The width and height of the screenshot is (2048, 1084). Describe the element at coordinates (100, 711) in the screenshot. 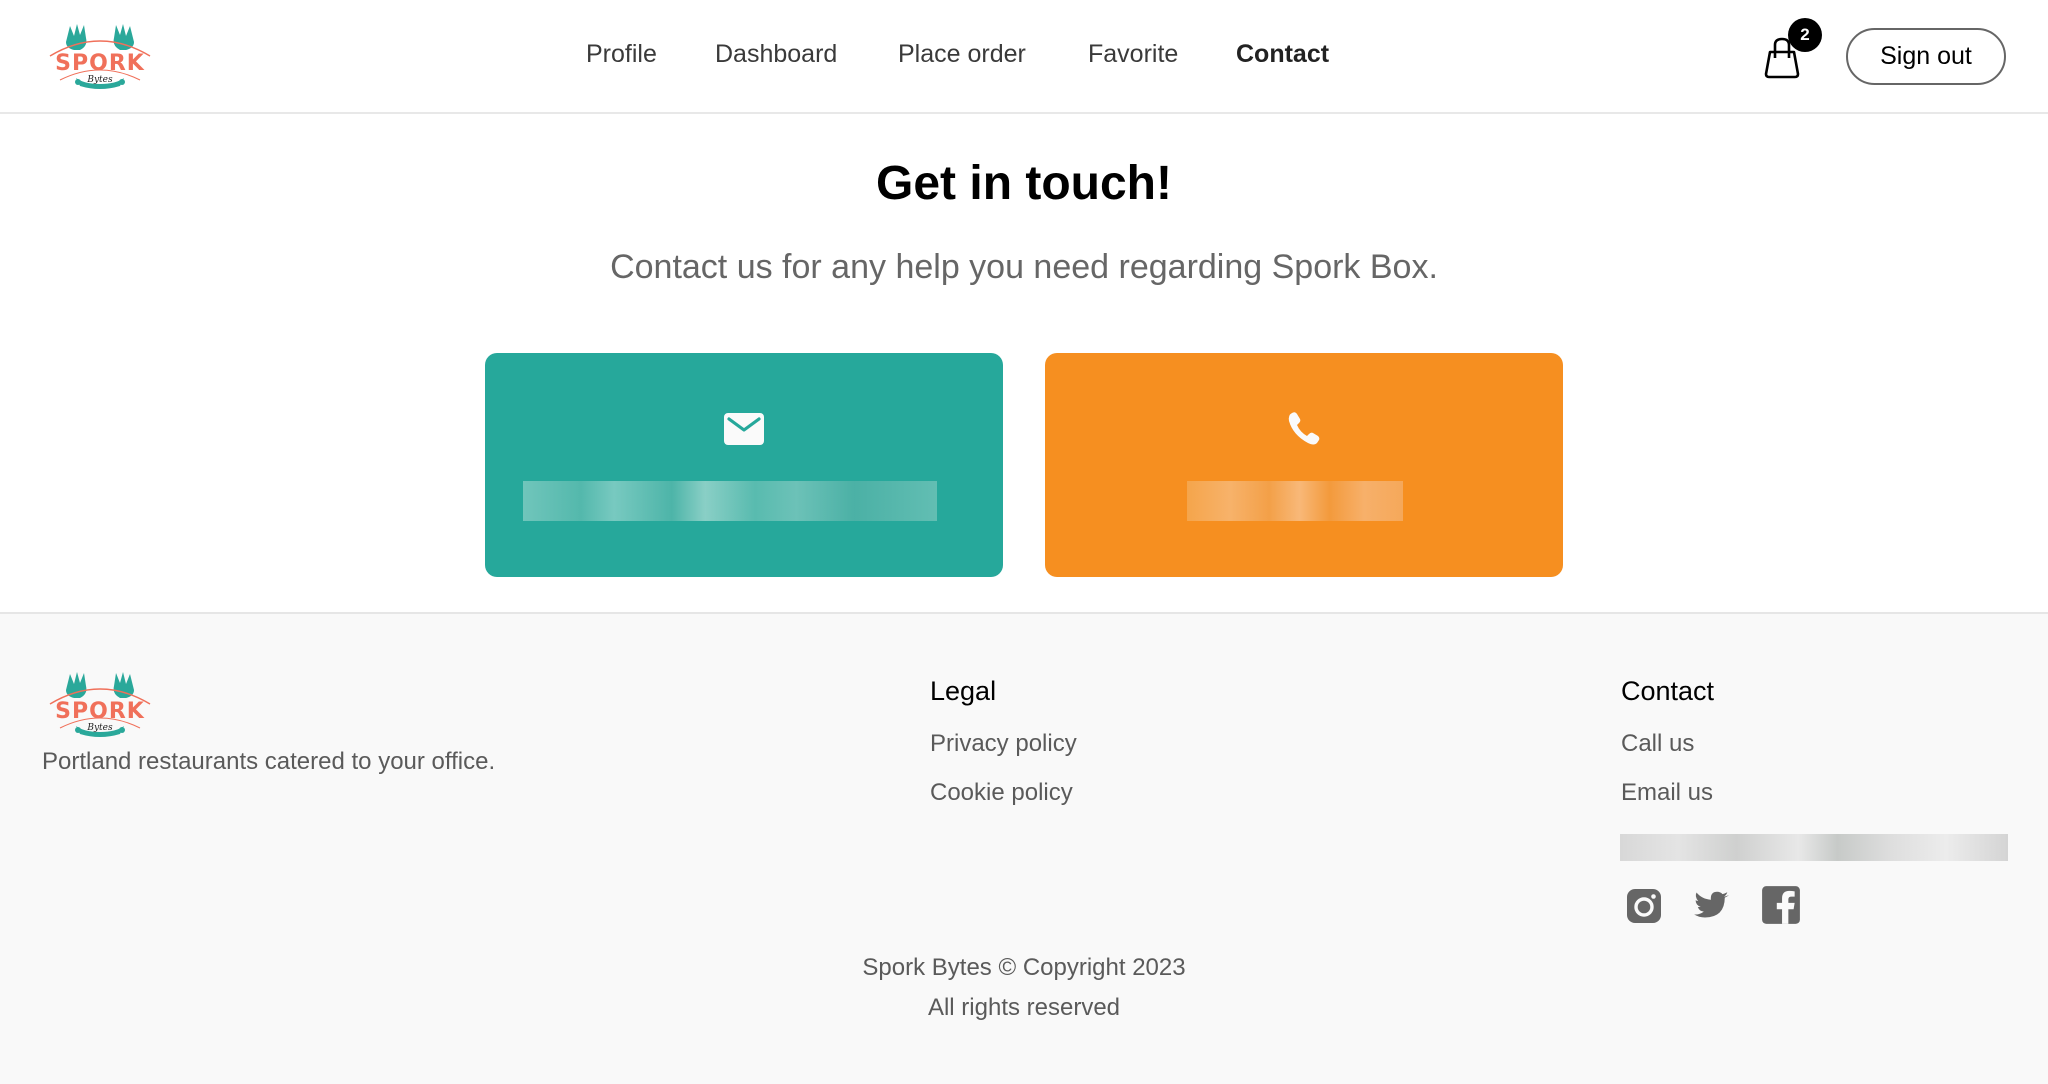

I see `svg-text: SPORK` at that location.